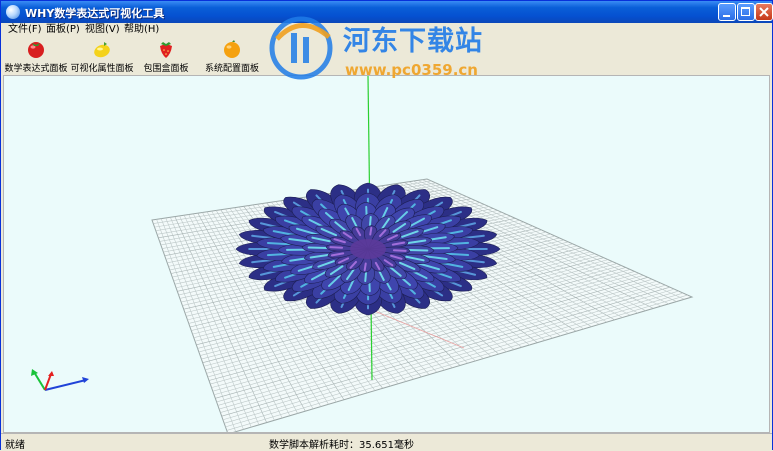 The image size is (773, 451). What do you see at coordinates (60, 379) in the screenshot?
I see `axis-gizmo` at bounding box center [60, 379].